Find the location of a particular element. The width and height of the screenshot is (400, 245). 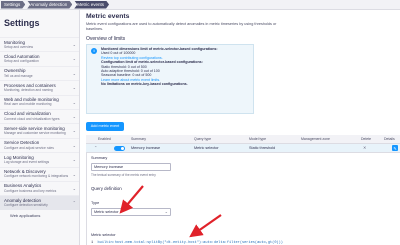

page-title: Metric events is located at coordinates (108, 16).